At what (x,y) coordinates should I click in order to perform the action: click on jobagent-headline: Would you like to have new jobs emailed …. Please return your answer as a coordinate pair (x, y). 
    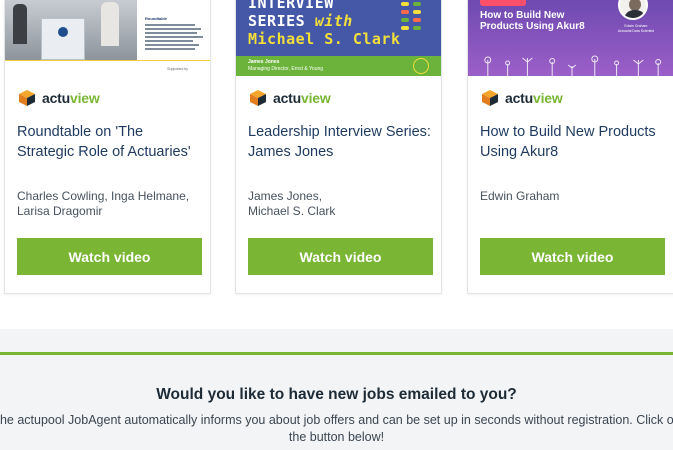
    Looking at the image, I should click on (336, 394).